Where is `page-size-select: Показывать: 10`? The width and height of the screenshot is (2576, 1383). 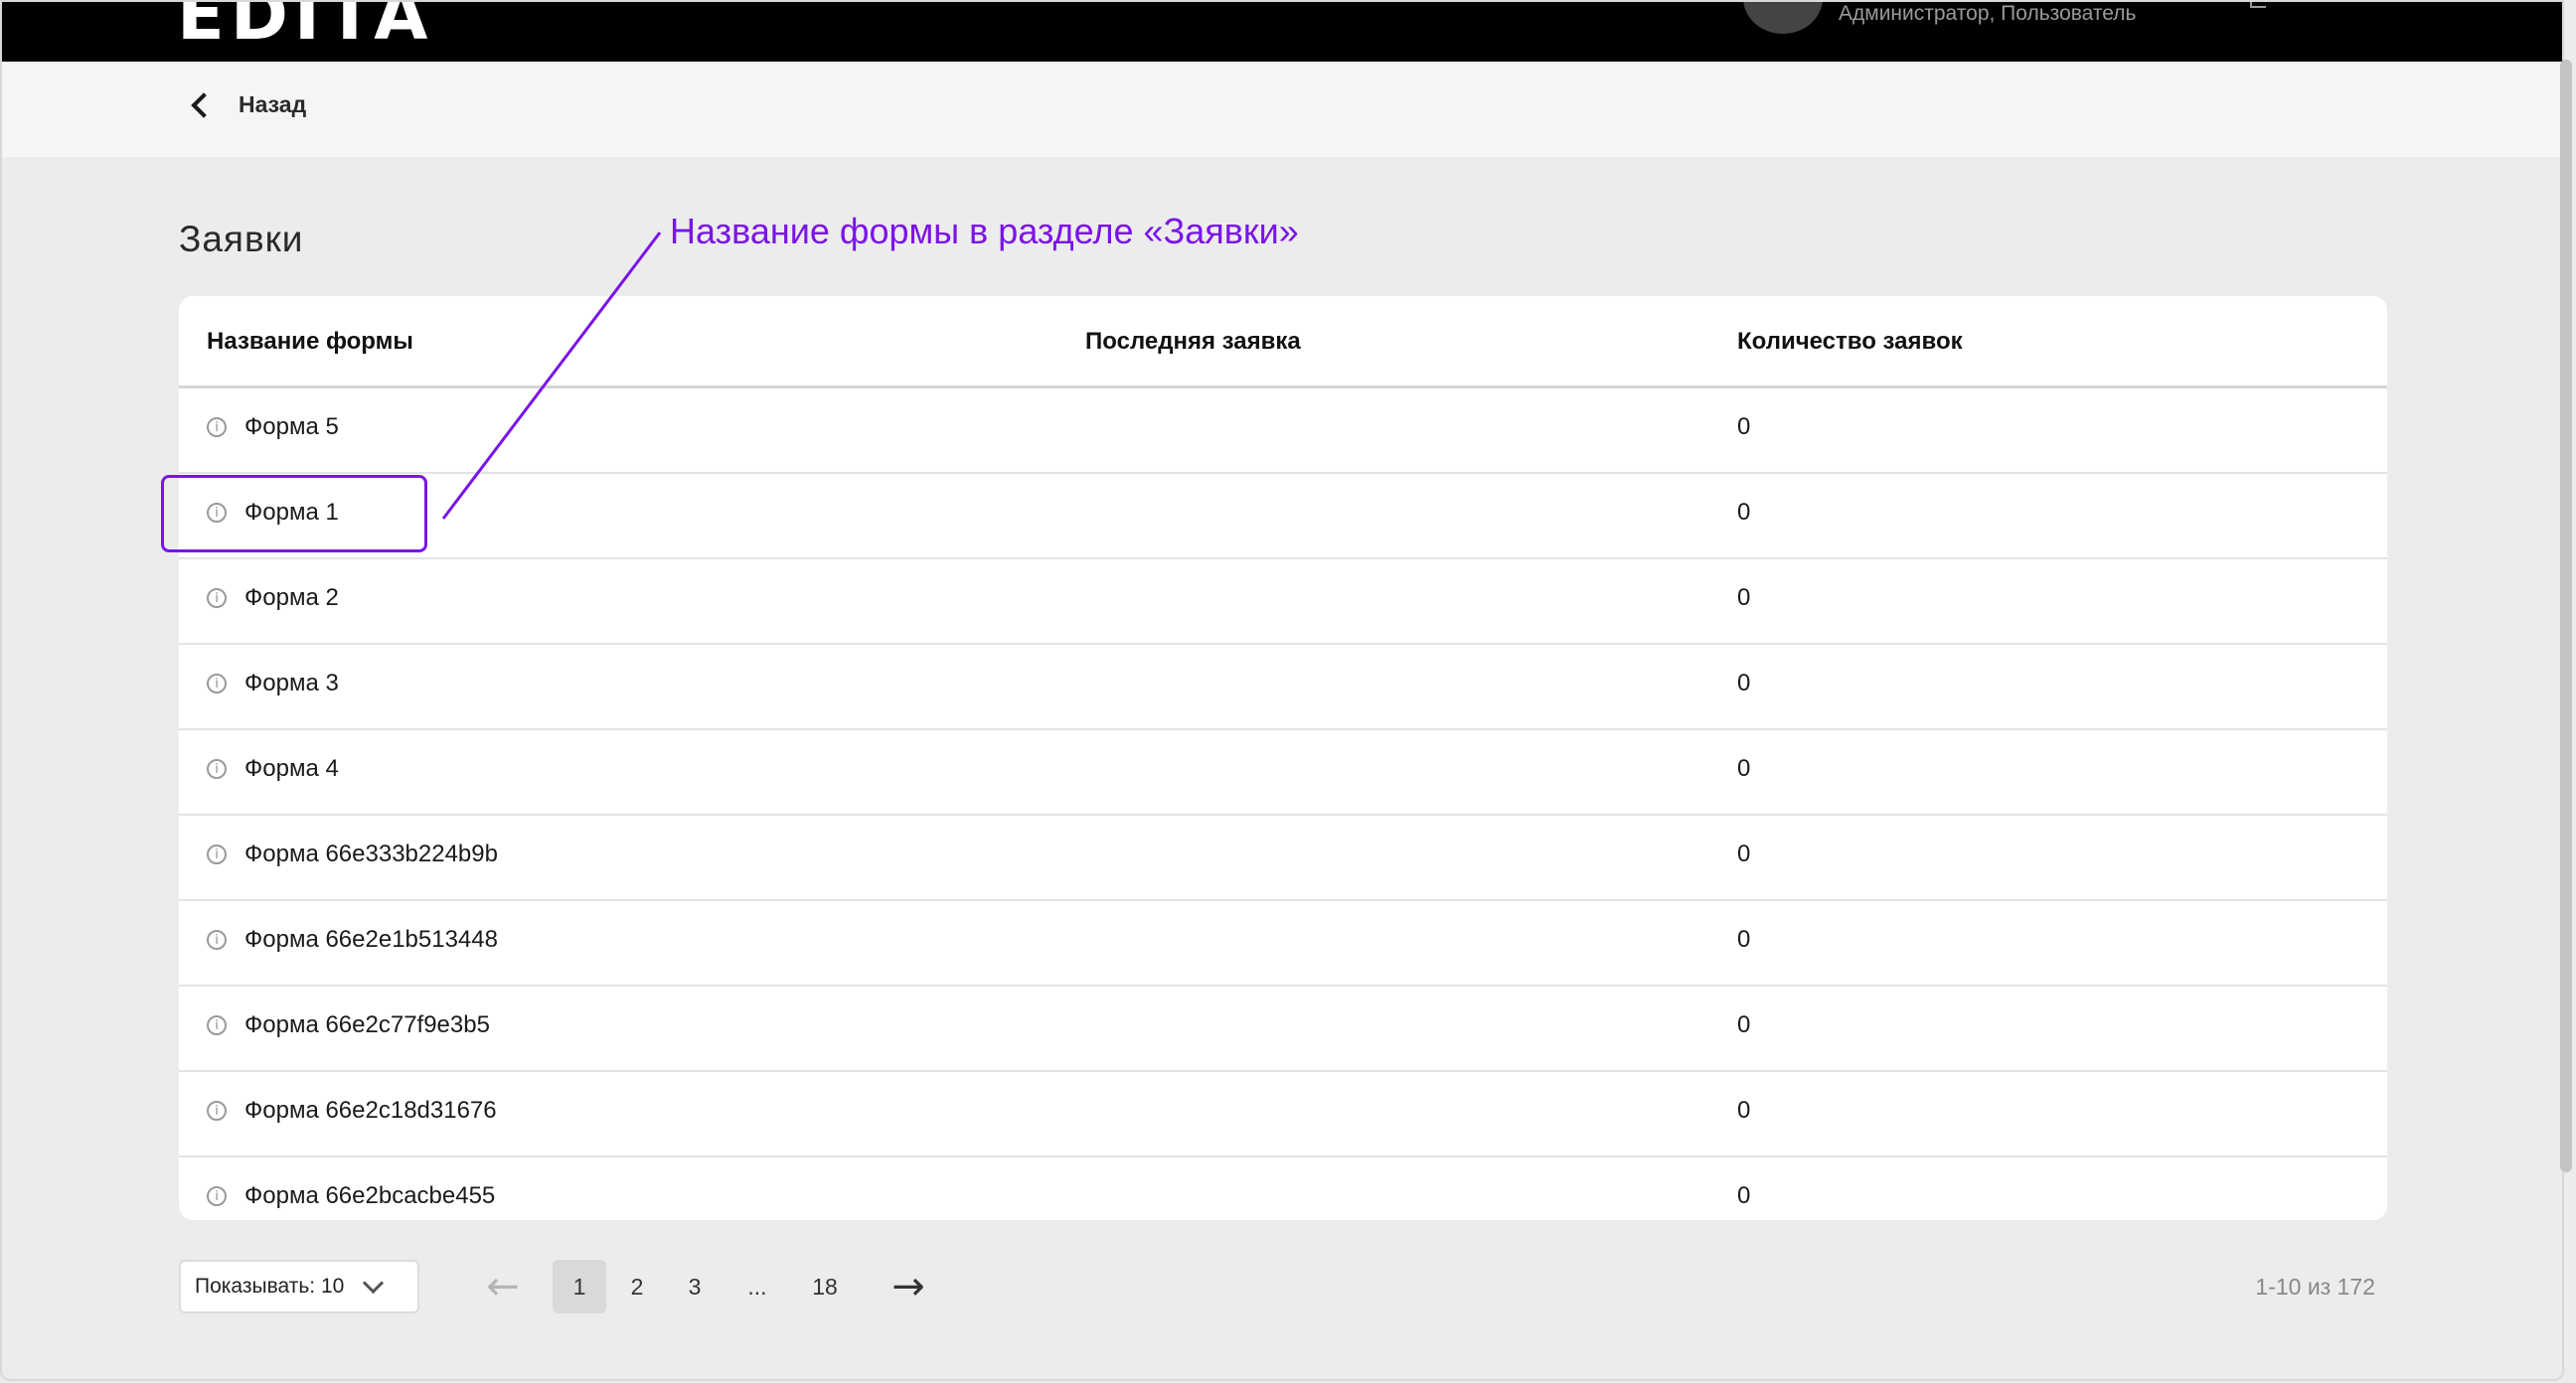
page-size-select: Показывать: 10 is located at coordinates (299, 1287).